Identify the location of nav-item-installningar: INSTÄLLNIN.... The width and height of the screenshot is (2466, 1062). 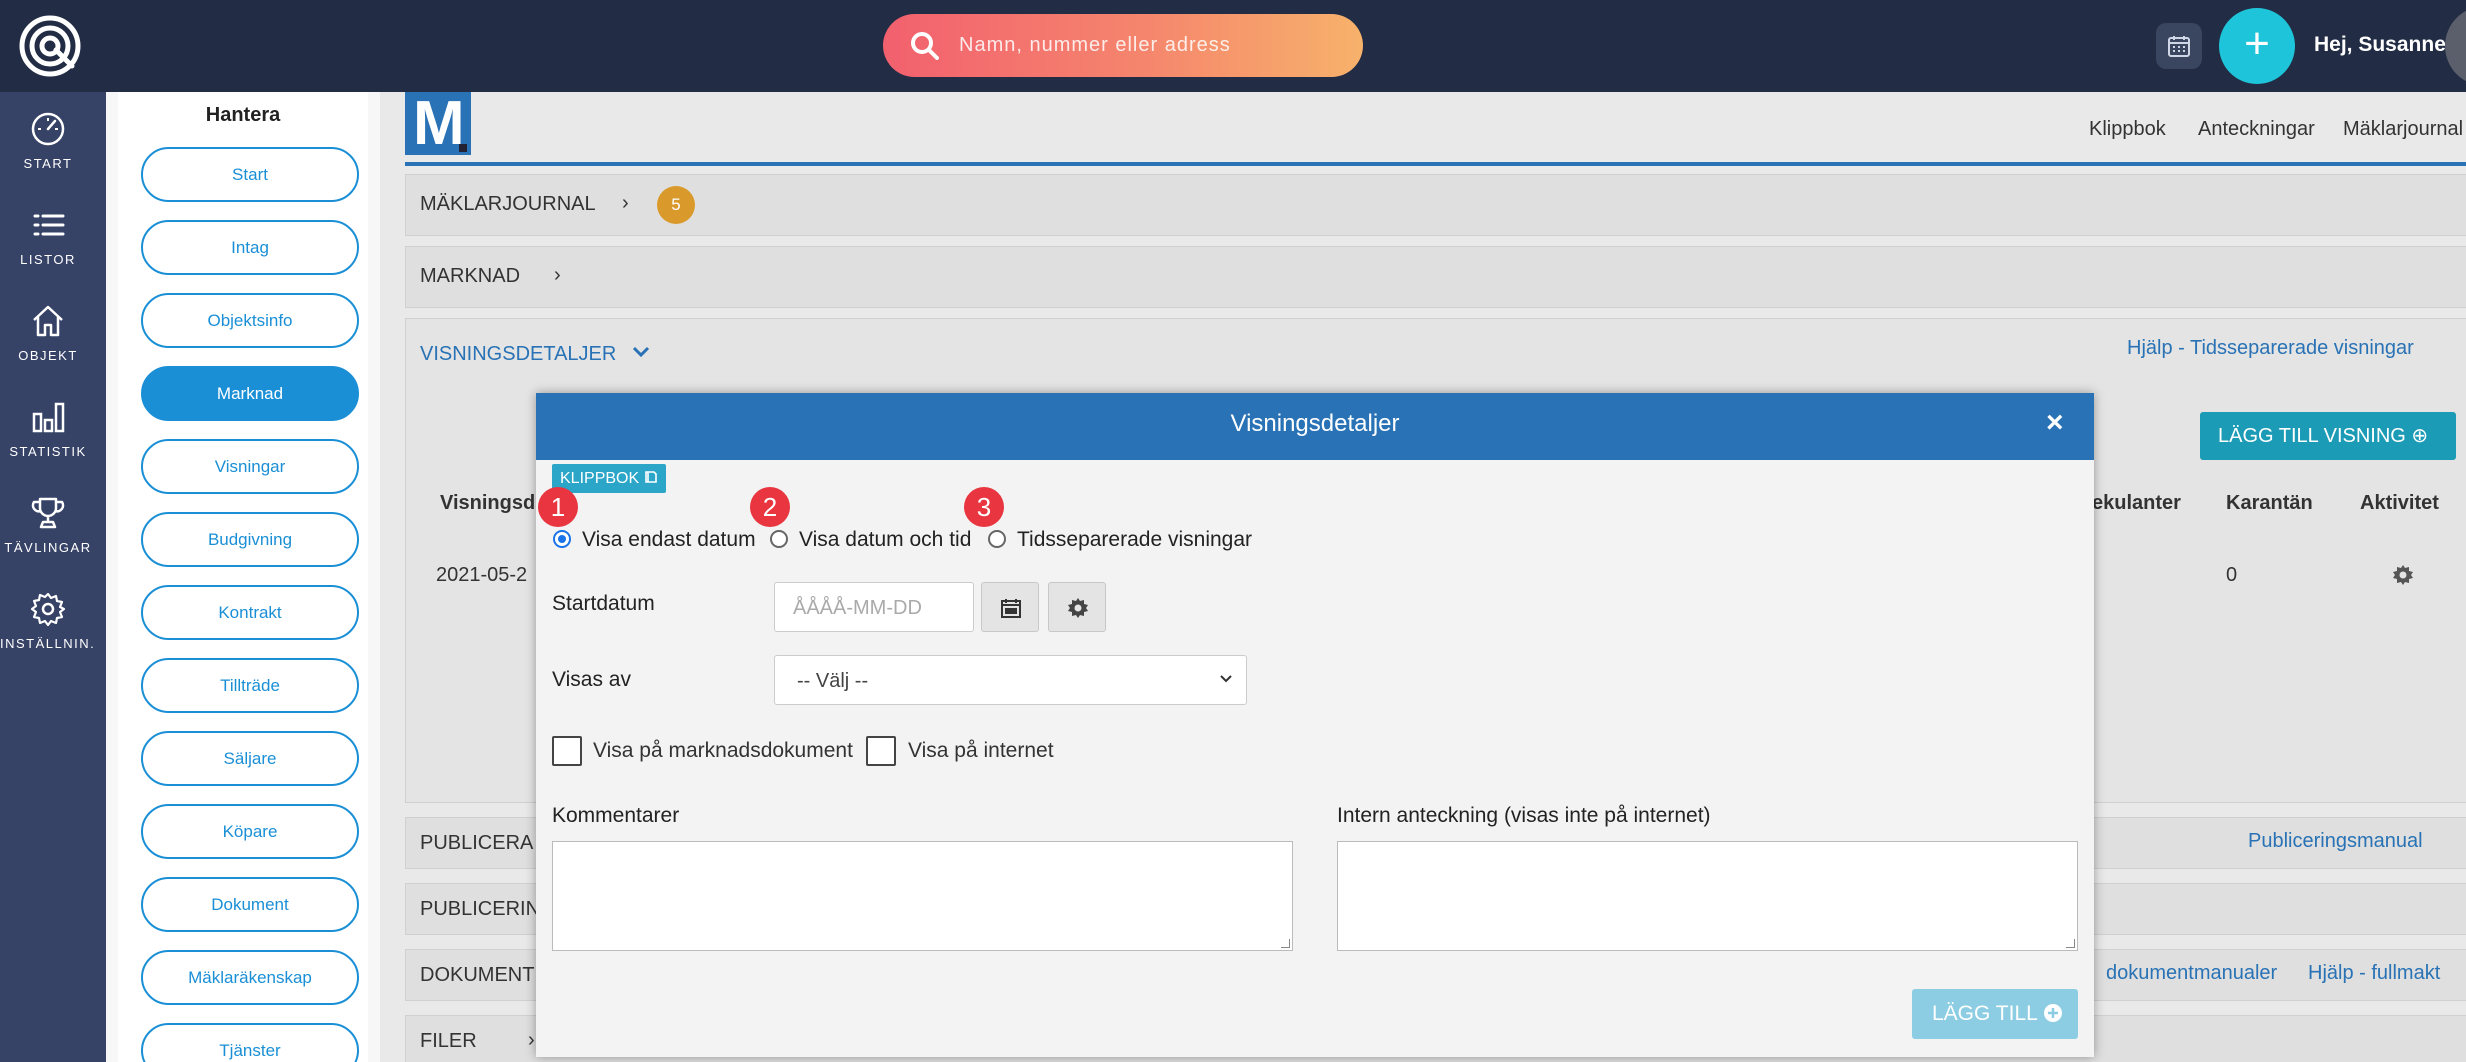
(48, 635).